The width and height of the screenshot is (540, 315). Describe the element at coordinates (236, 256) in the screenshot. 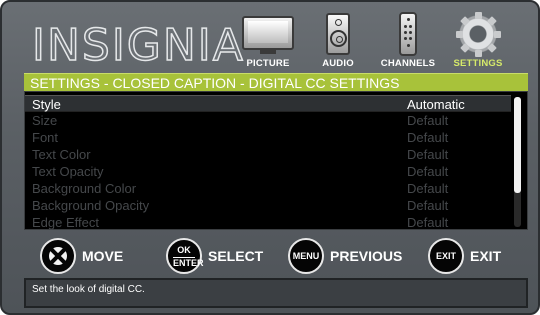

I see `select-label: SELECT` at that location.